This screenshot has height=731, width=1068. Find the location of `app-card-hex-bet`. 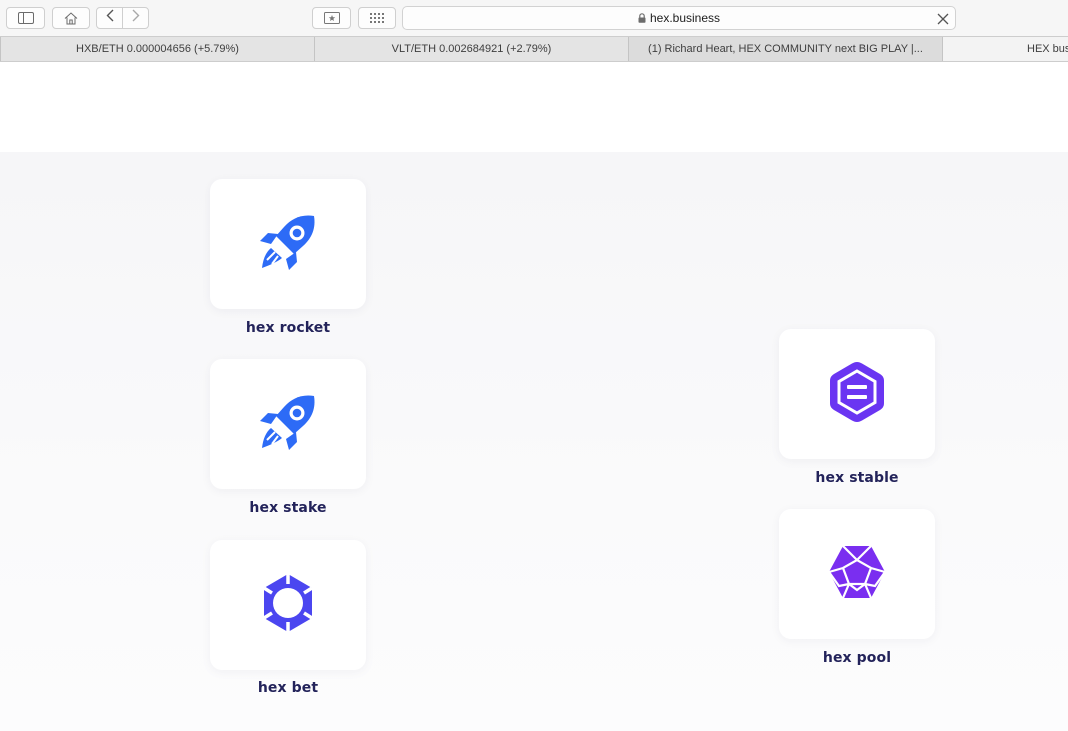

app-card-hex-bet is located at coordinates (288, 605).